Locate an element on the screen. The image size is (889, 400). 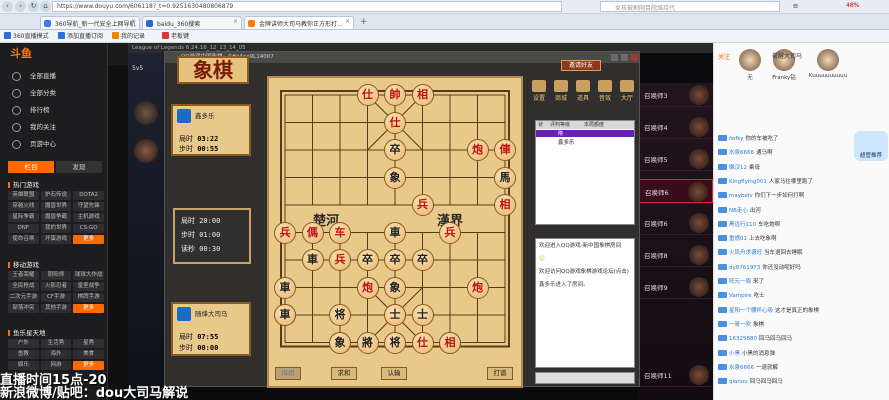
game-category-item: DNF is located at coordinates (23, 228).